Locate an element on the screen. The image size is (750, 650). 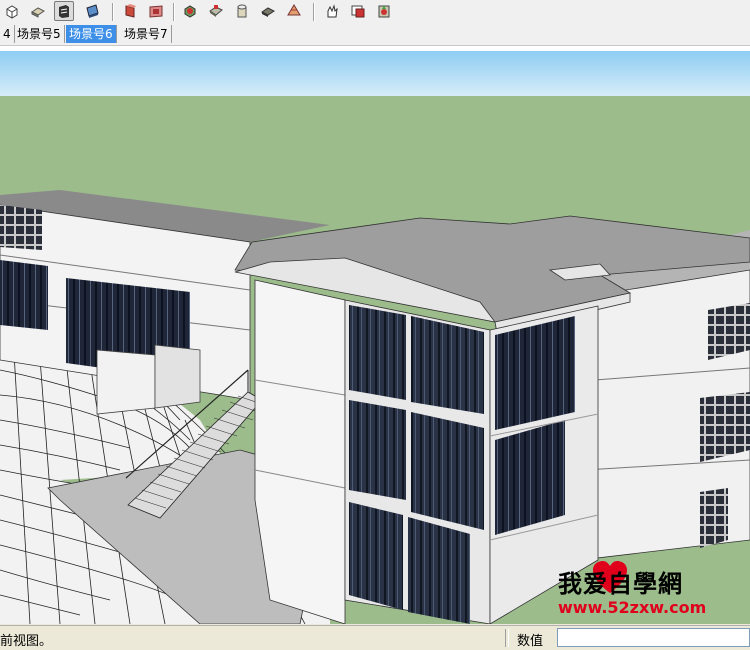
section-plane-icon is located at coordinates (130, 11).